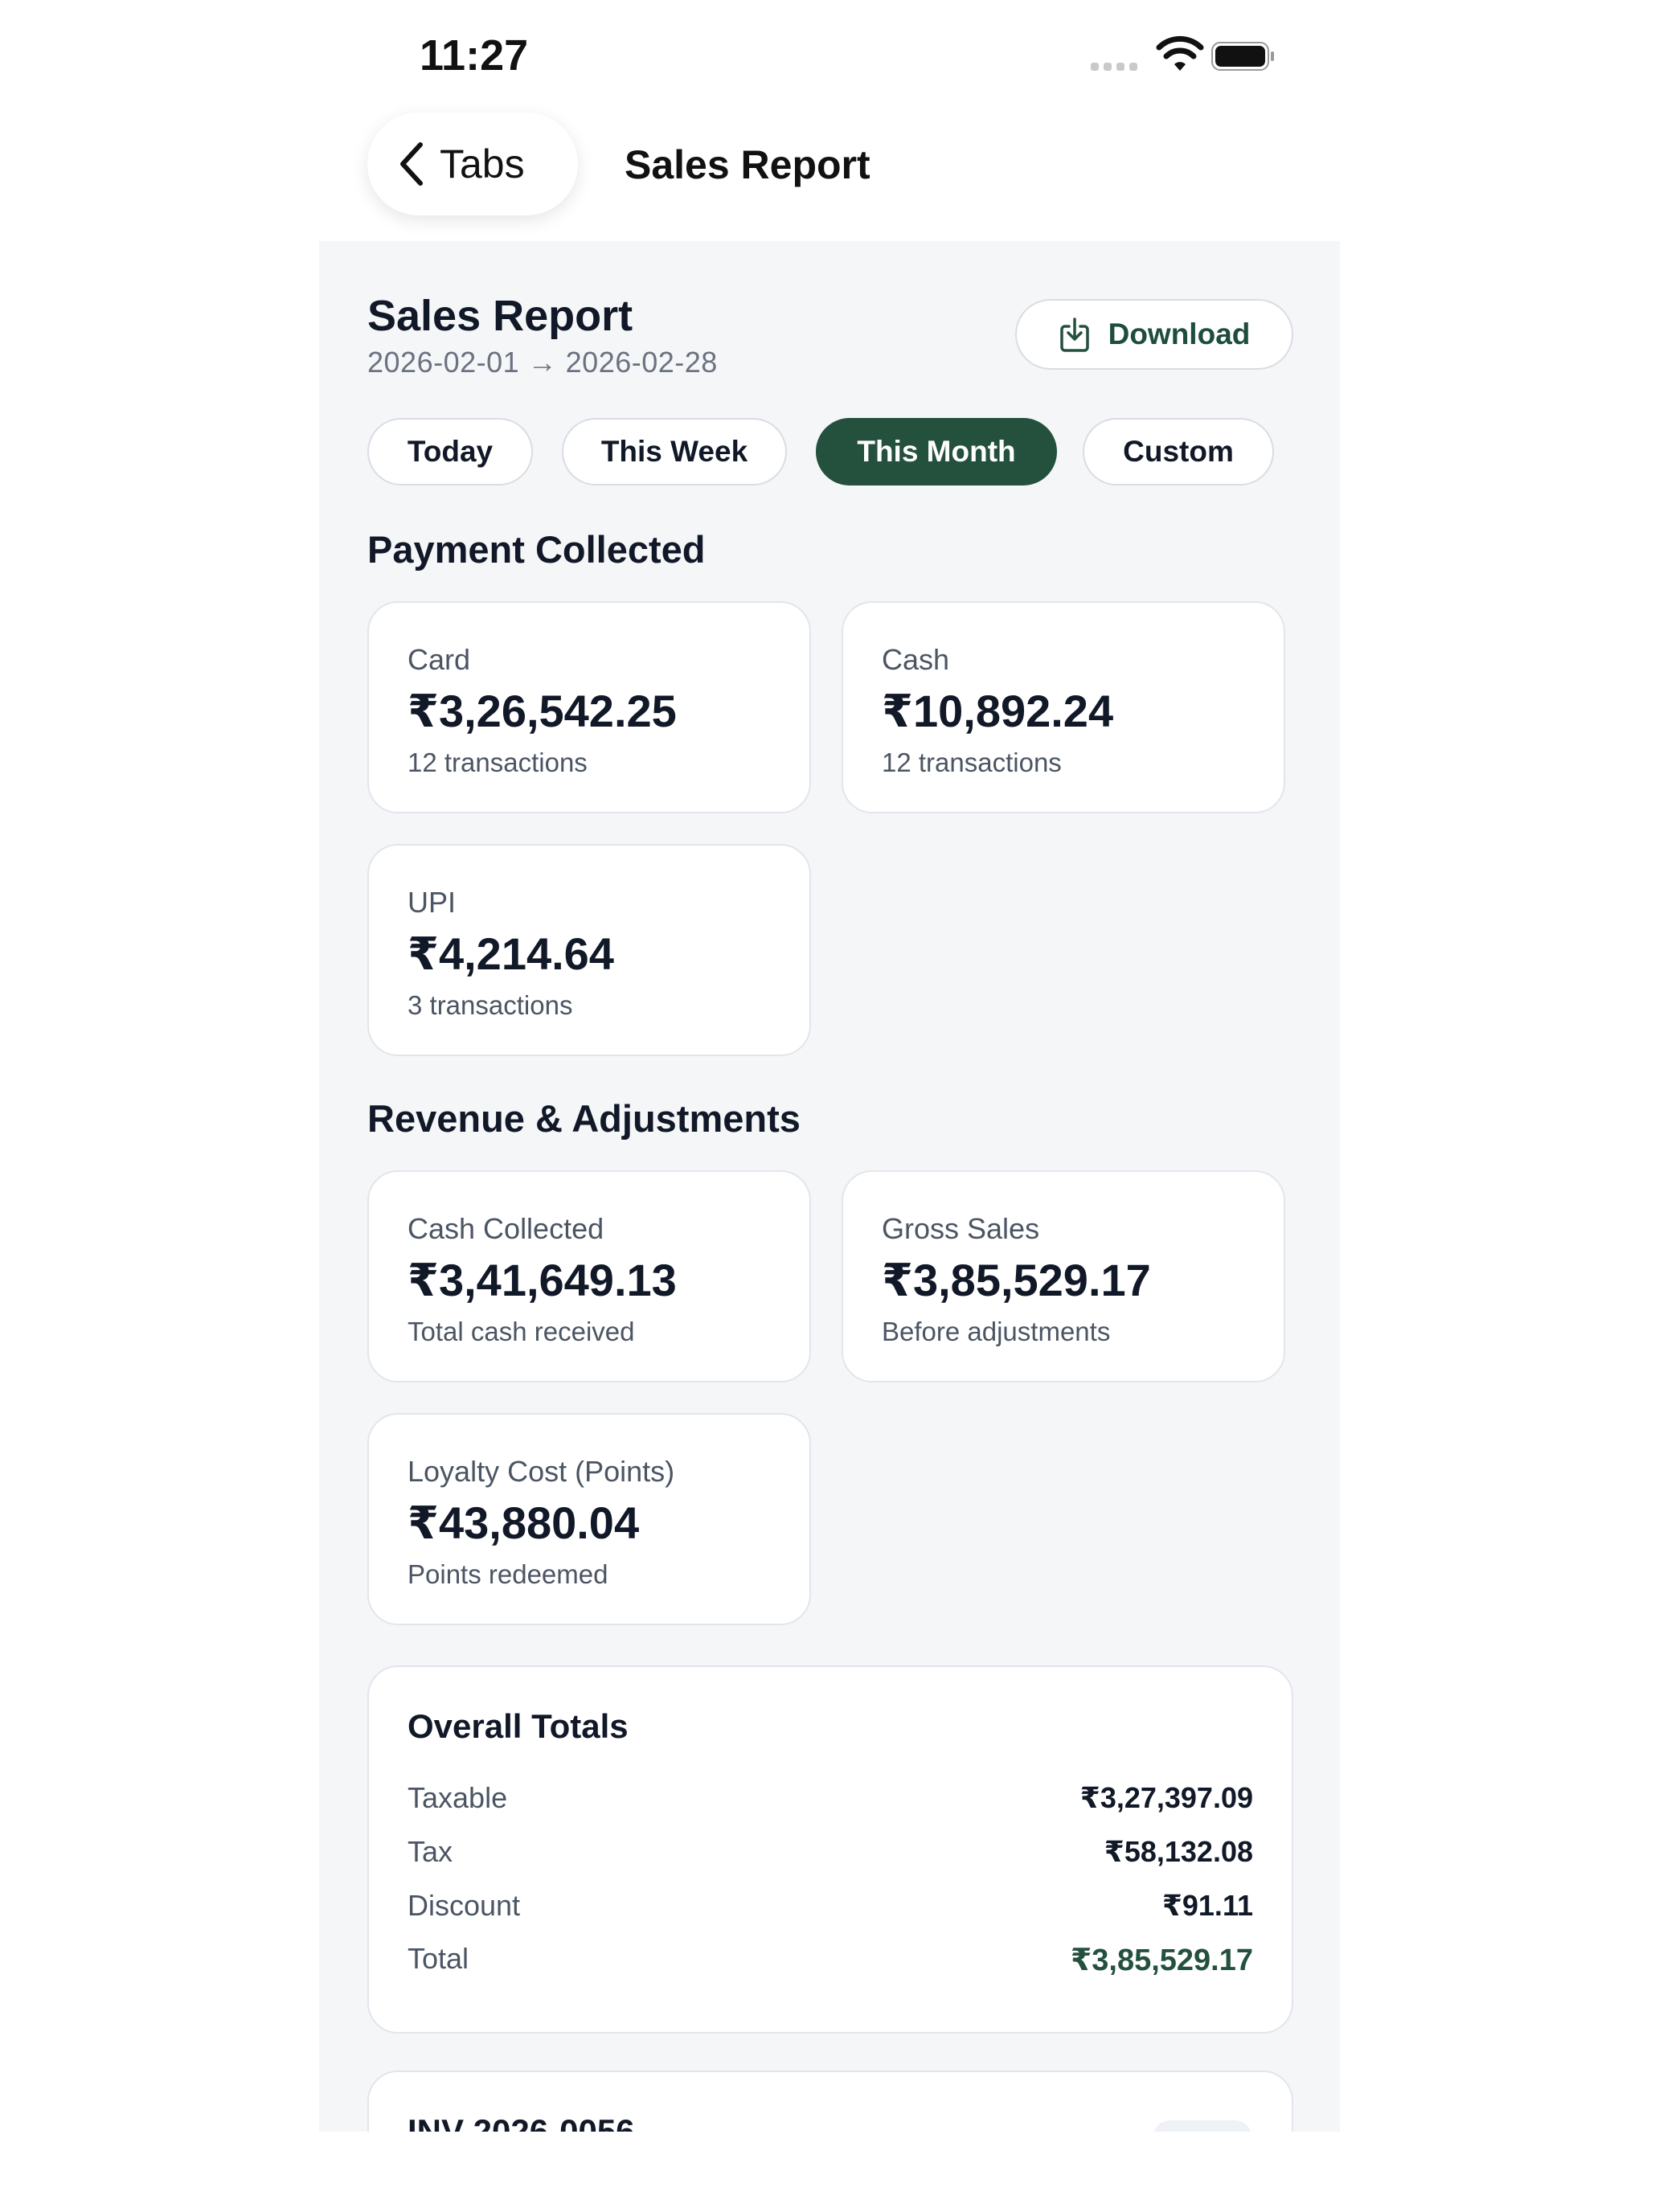  Describe the element at coordinates (1179, 333) in the screenshot. I see `download-button-label: Download` at that location.